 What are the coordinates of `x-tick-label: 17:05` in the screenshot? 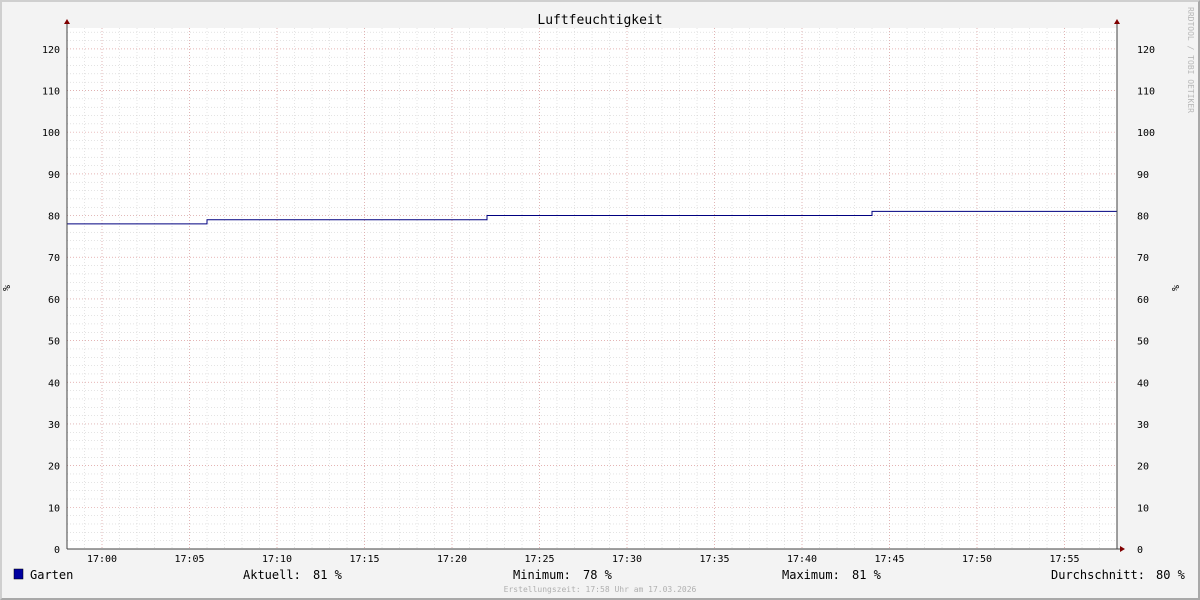 It's located at (189, 559).